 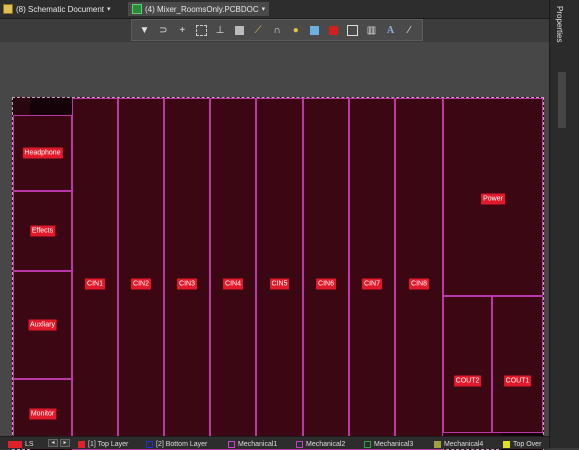 I want to click on room-label: Headphone, so click(x=42, y=153).